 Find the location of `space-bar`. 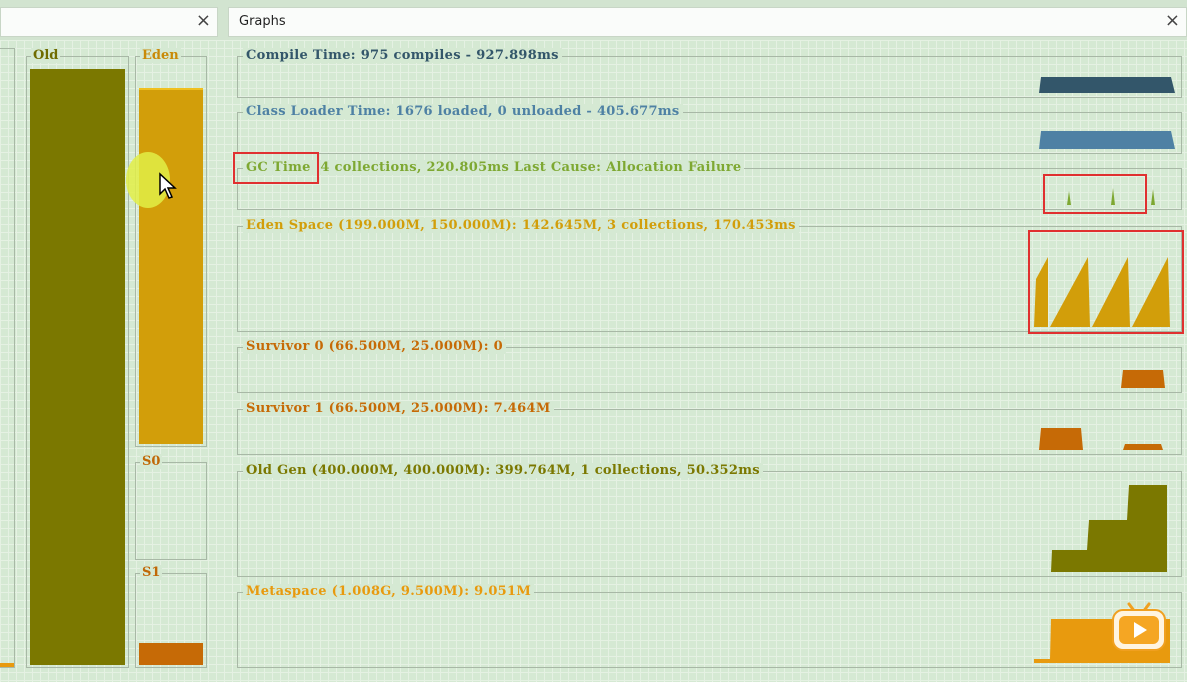

space-bar is located at coordinates (7, 665).